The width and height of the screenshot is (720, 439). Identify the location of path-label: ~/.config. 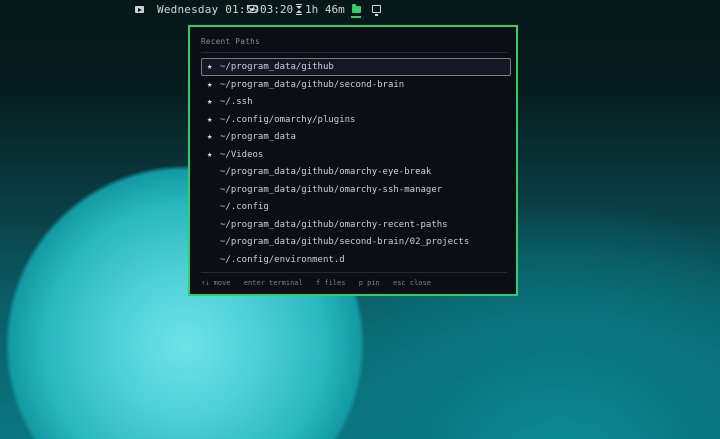
(244, 207).